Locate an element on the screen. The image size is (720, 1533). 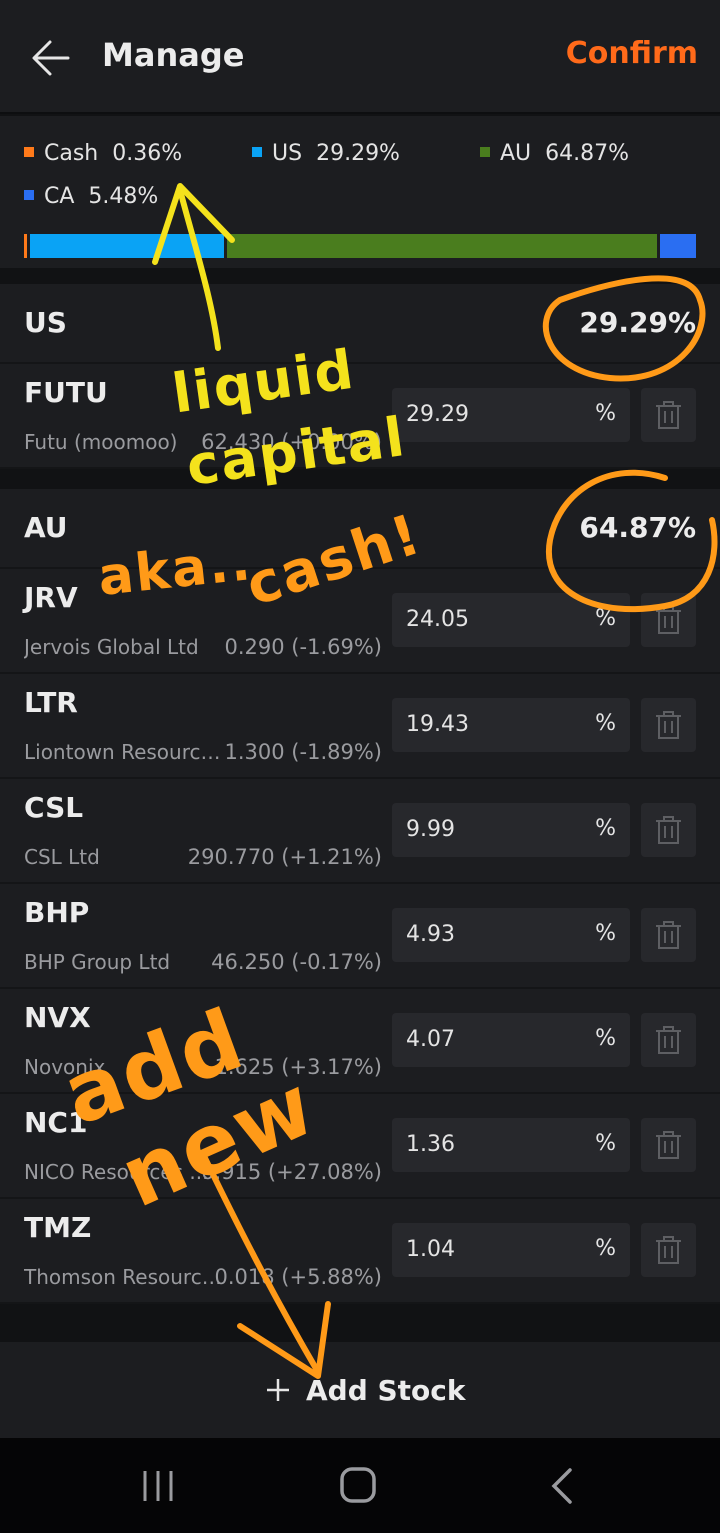
allocation-segment-ca is located at coordinates (677, 246).